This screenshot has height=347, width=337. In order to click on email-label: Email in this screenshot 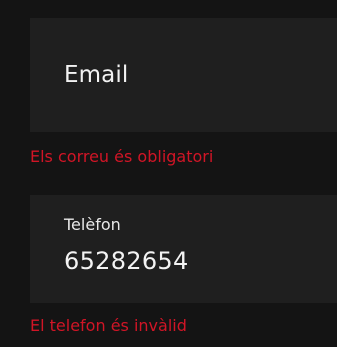, I will do `click(96, 75)`.